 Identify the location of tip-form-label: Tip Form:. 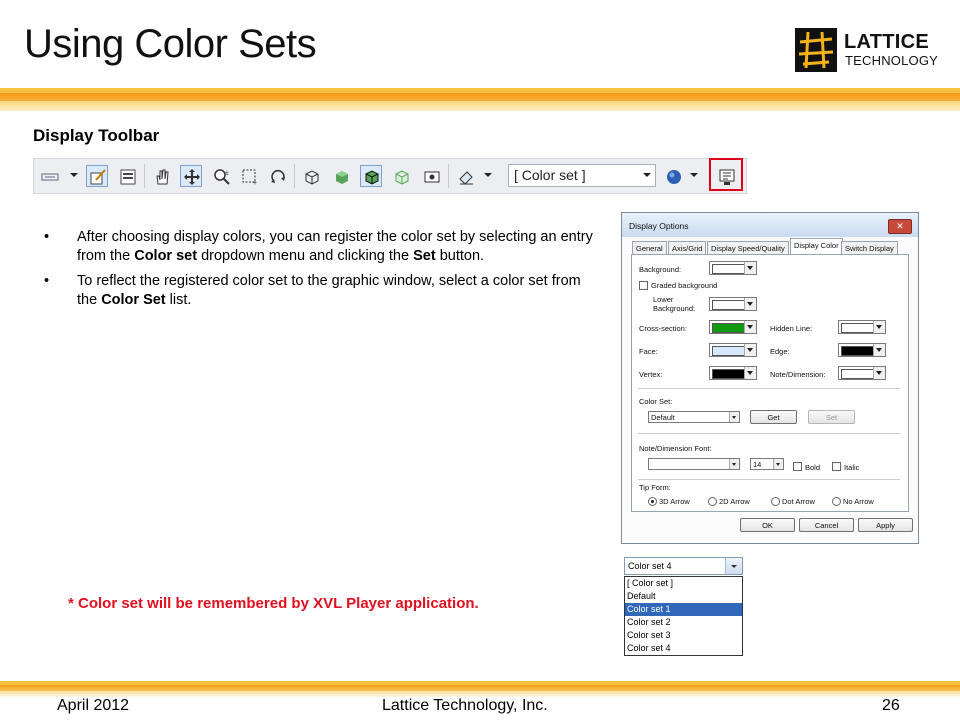
(655, 487).